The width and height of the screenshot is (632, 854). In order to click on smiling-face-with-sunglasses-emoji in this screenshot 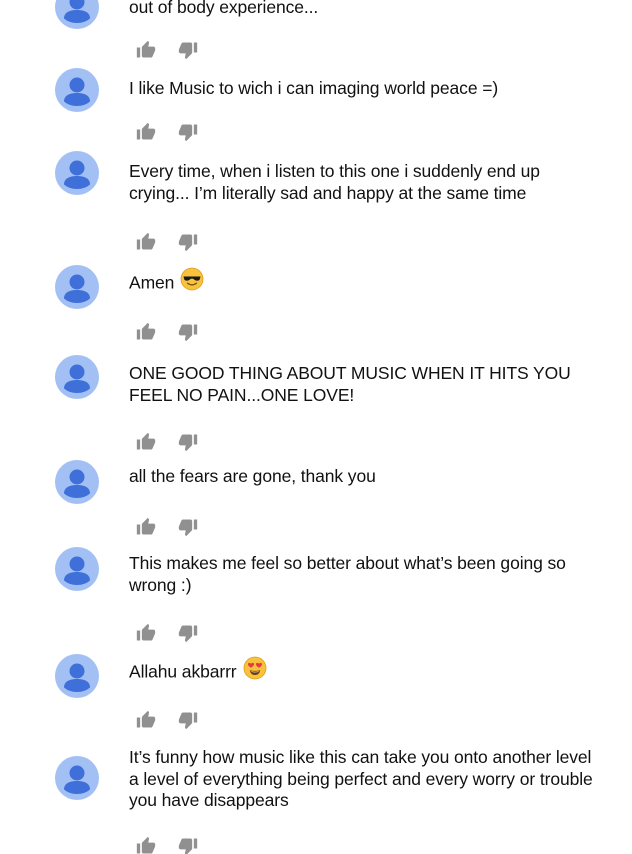, I will do `click(192, 282)`.